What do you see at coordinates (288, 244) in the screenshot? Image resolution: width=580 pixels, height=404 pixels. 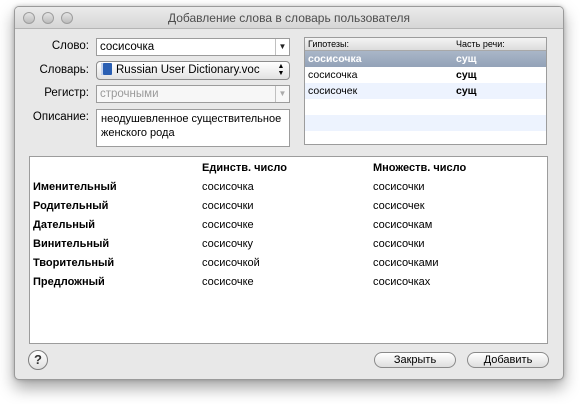 I see `forms-row: Винительный сосисочку сосисочки` at bounding box center [288, 244].